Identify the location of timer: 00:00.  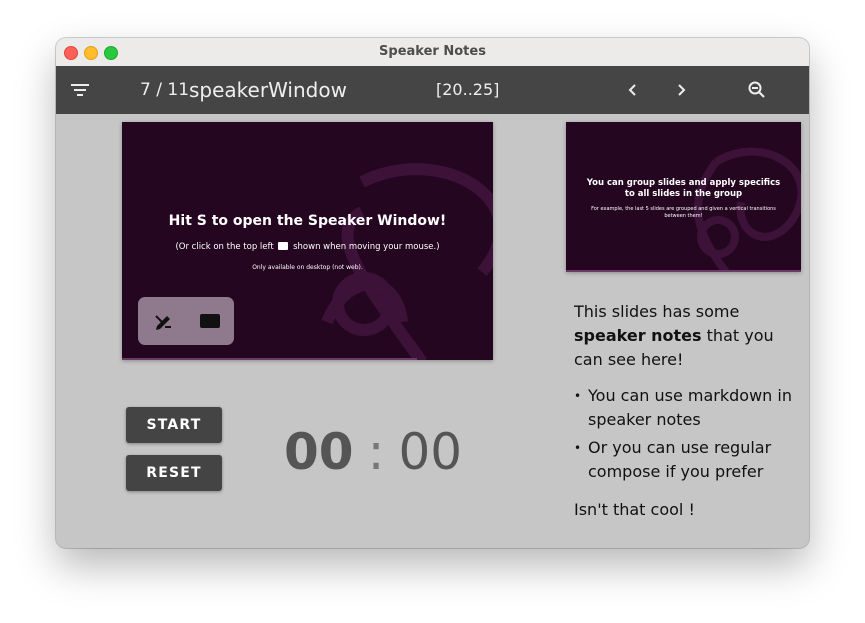
(373, 452).